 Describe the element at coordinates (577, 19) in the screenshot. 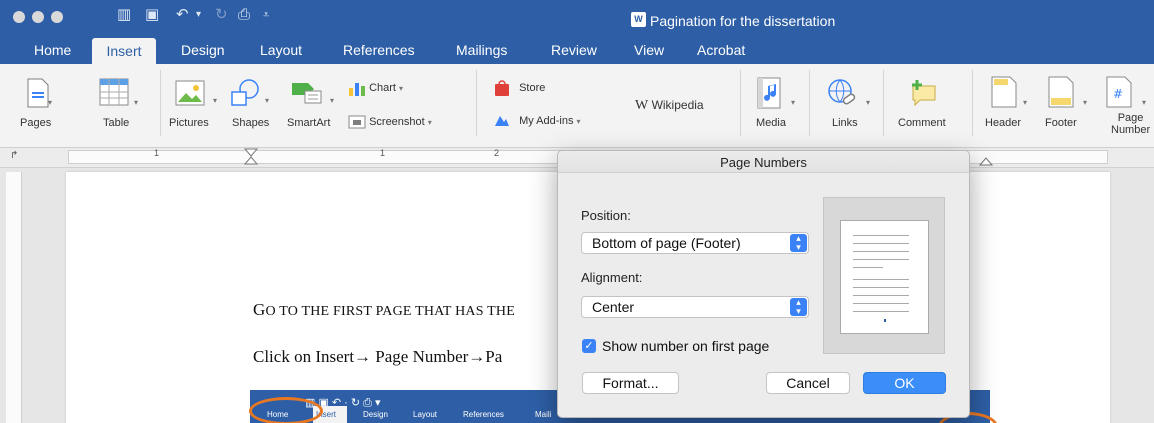

I see `title-bar` at that location.